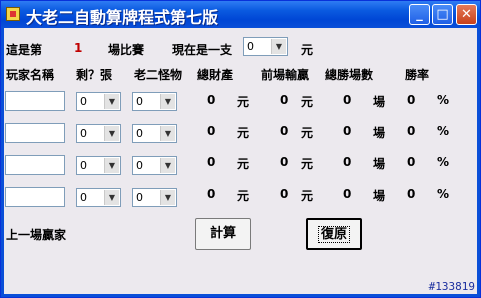 This screenshot has width=481, height=298. I want to click on game-label-prefix: 這是第, so click(24, 50).